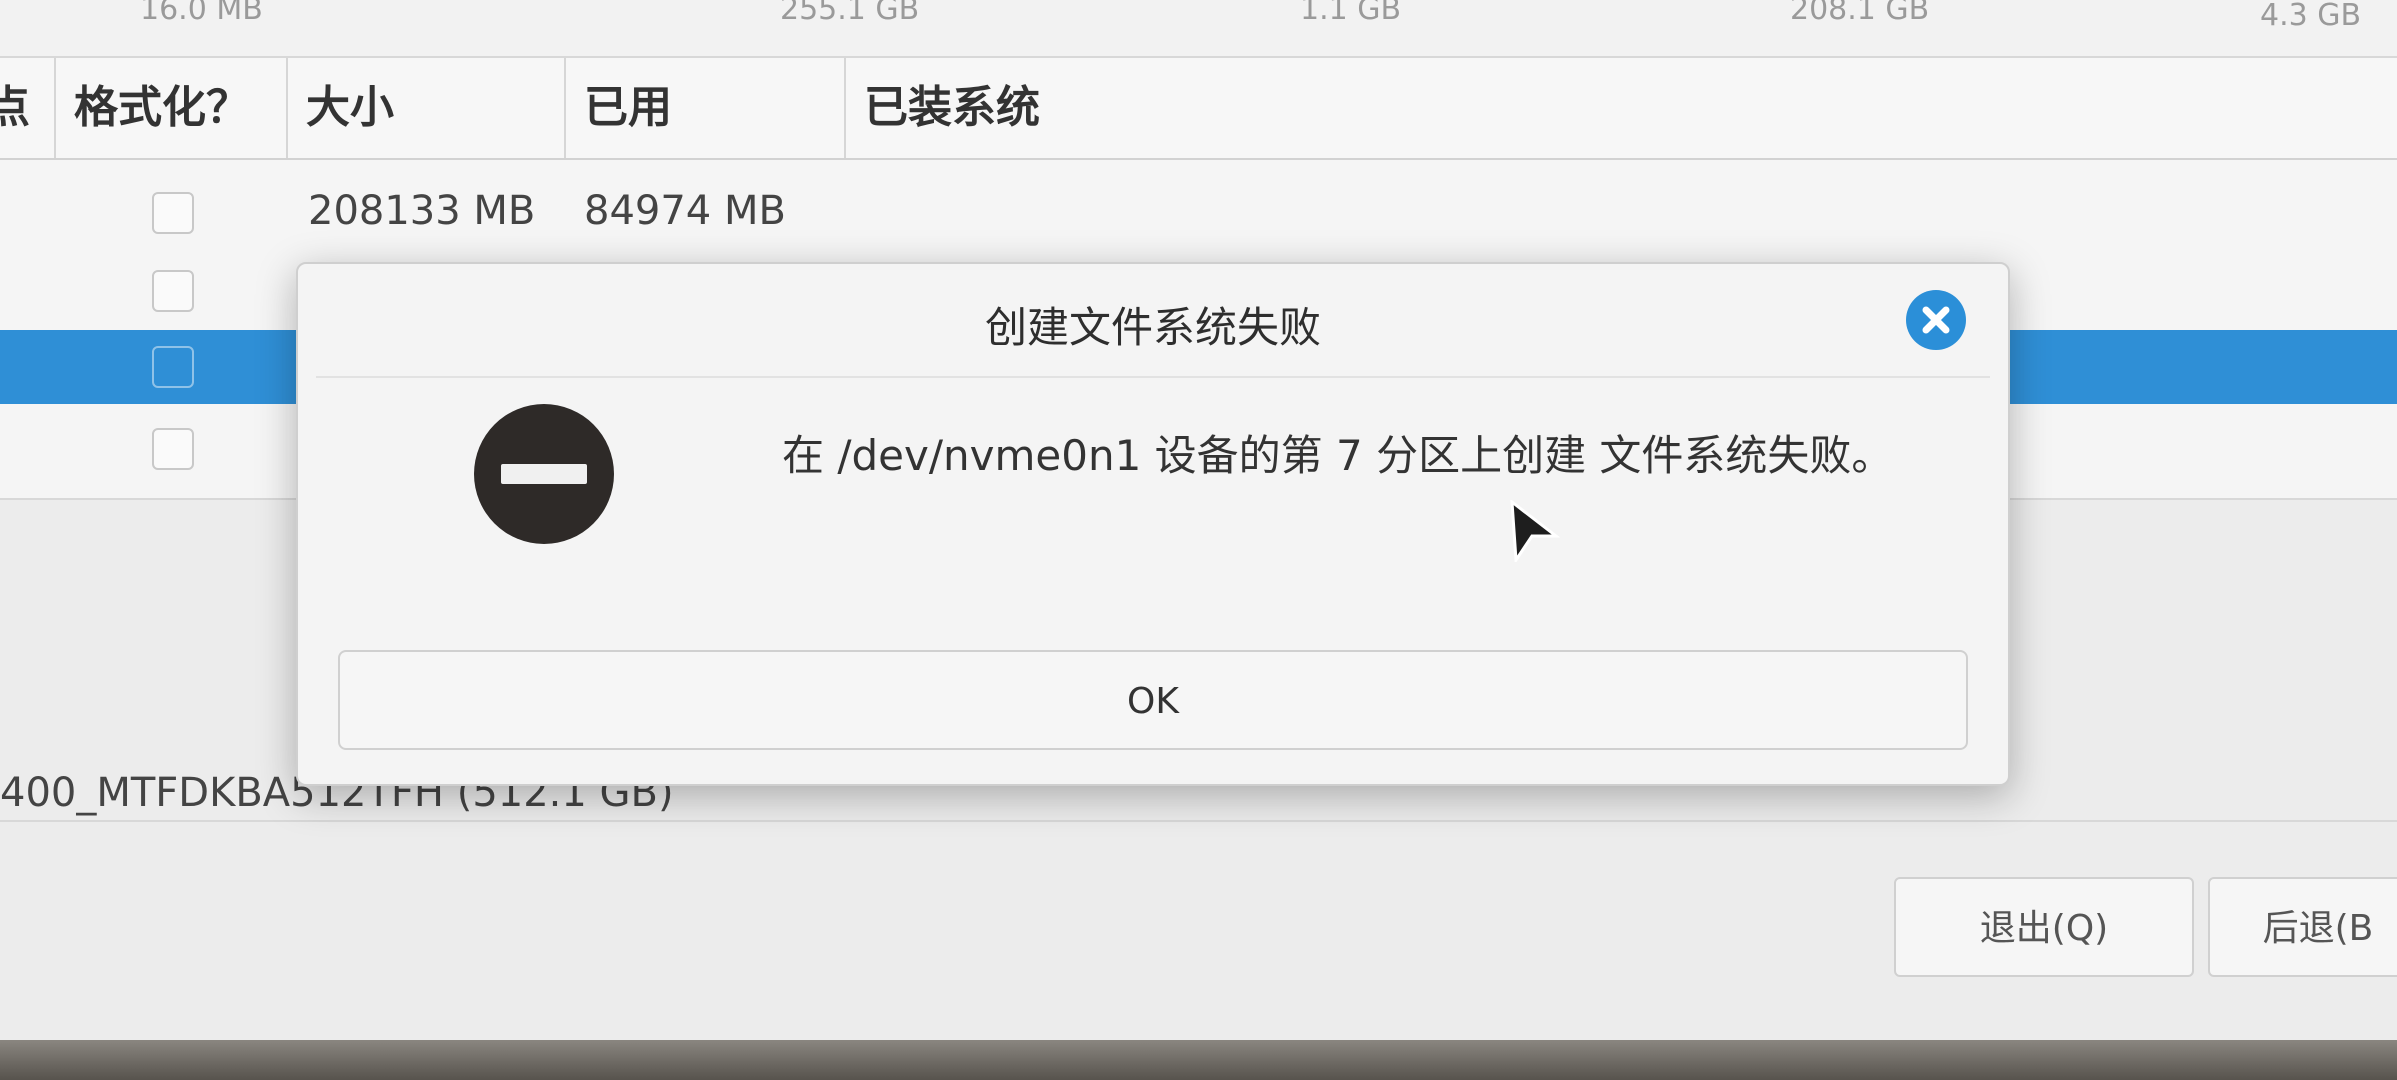 The height and width of the screenshot is (1080, 2397). I want to click on strip-value: 1.1 GB, so click(1351, 13).